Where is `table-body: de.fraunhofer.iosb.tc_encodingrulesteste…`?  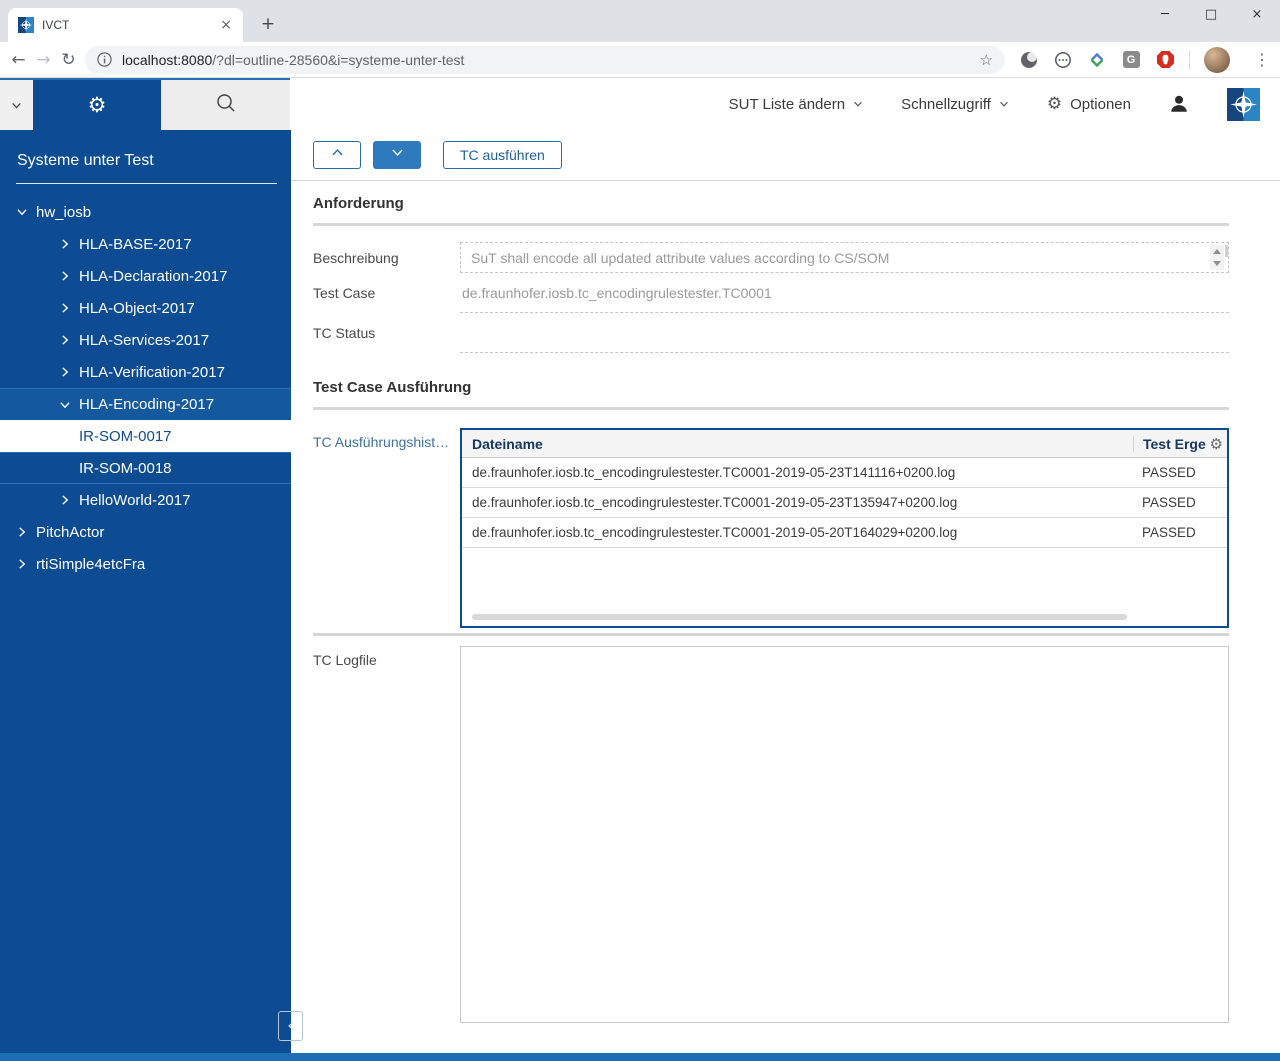 table-body: de.fraunhofer.iosb.tc_encodingrulesteste… is located at coordinates (844, 503).